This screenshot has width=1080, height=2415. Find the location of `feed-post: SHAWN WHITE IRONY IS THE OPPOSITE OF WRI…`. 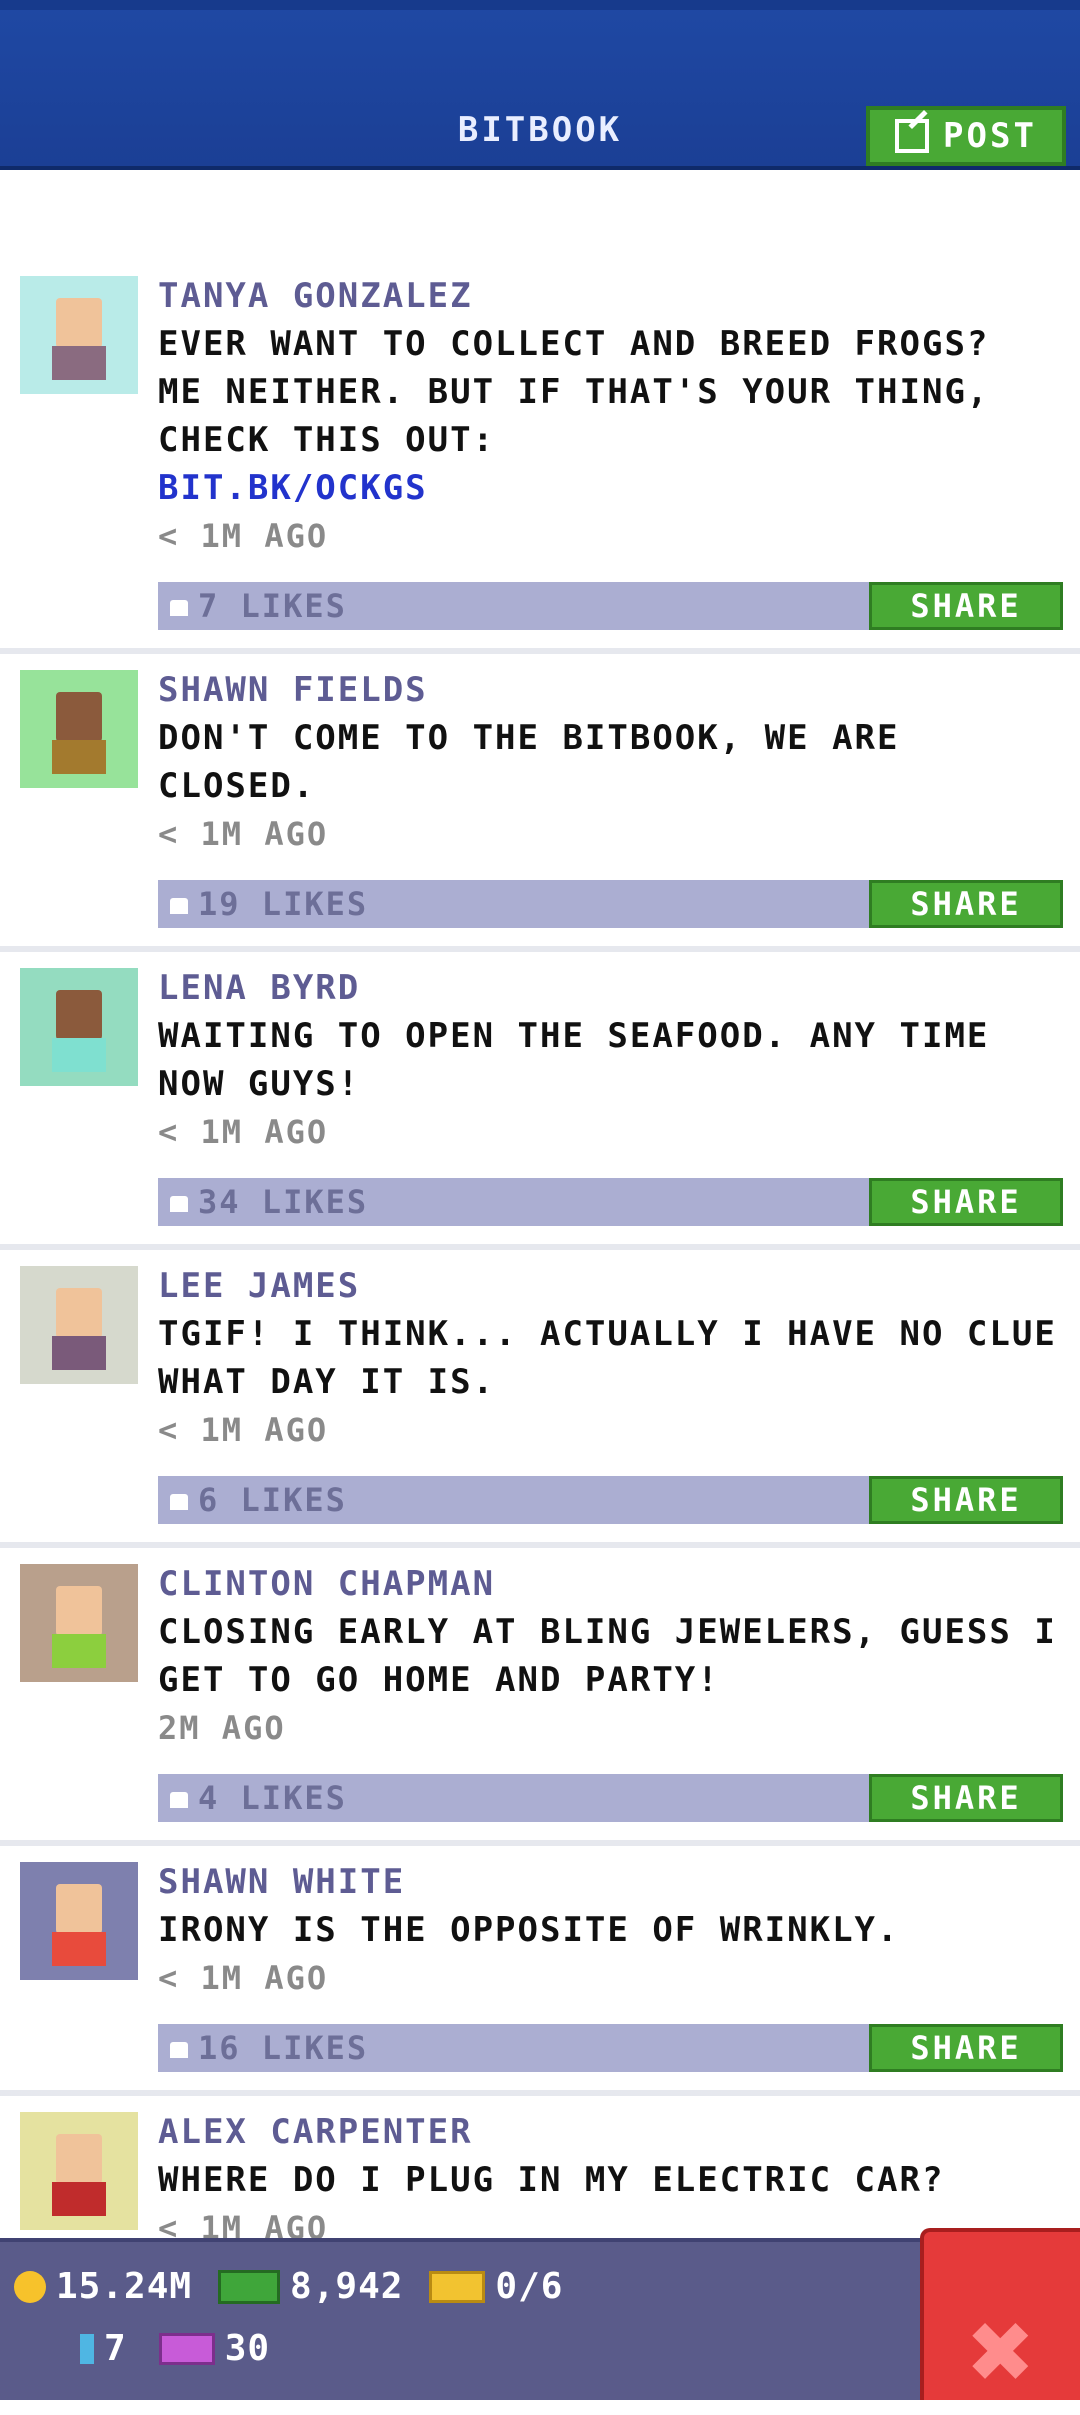

feed-post: SHAWN WHITE IRONY IS THE OPPOSITE OF WRI… is located at coordinates (540, 1971).